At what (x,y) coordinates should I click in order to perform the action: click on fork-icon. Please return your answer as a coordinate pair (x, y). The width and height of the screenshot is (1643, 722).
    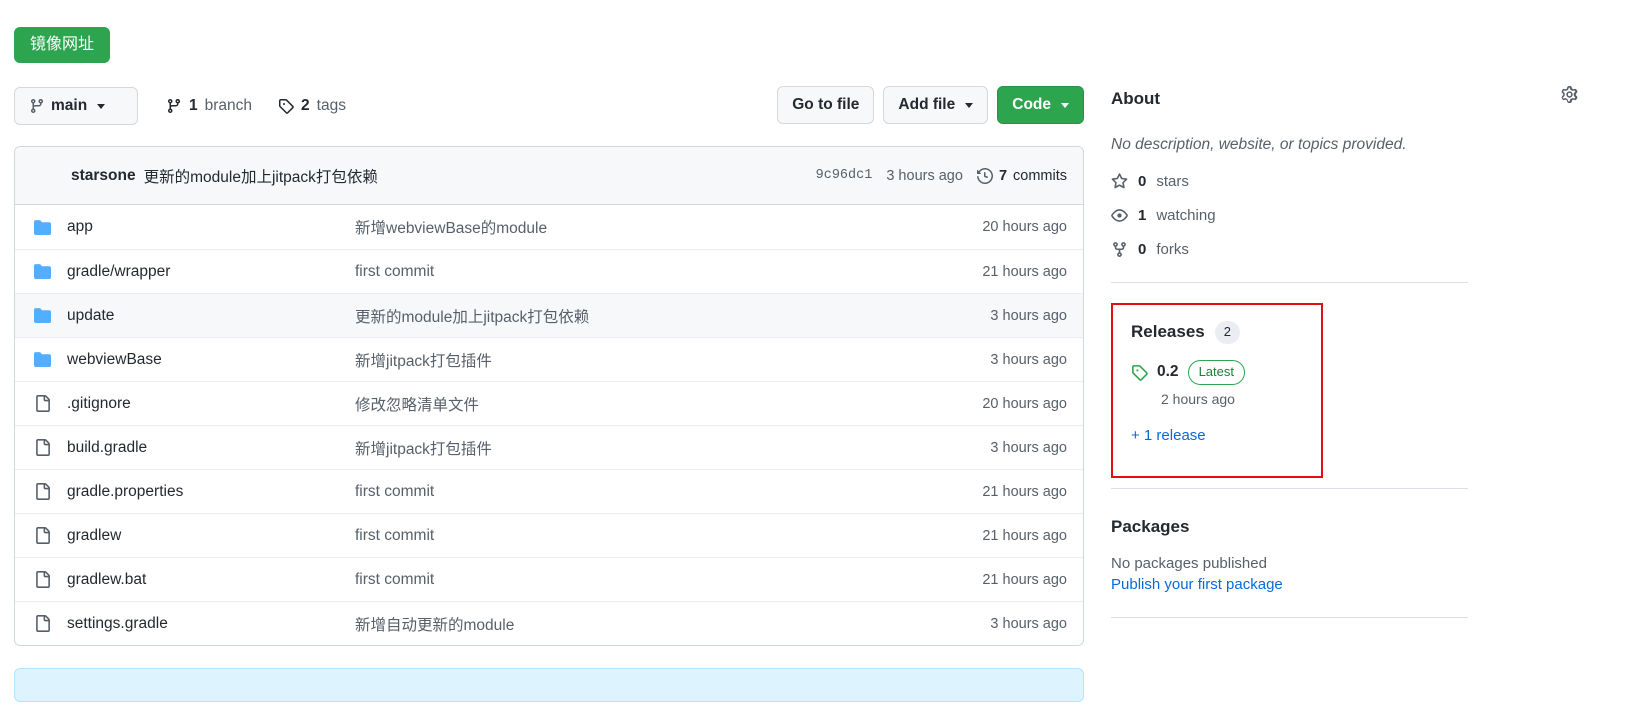
    Looking at the image, I should click on (1119, 249).